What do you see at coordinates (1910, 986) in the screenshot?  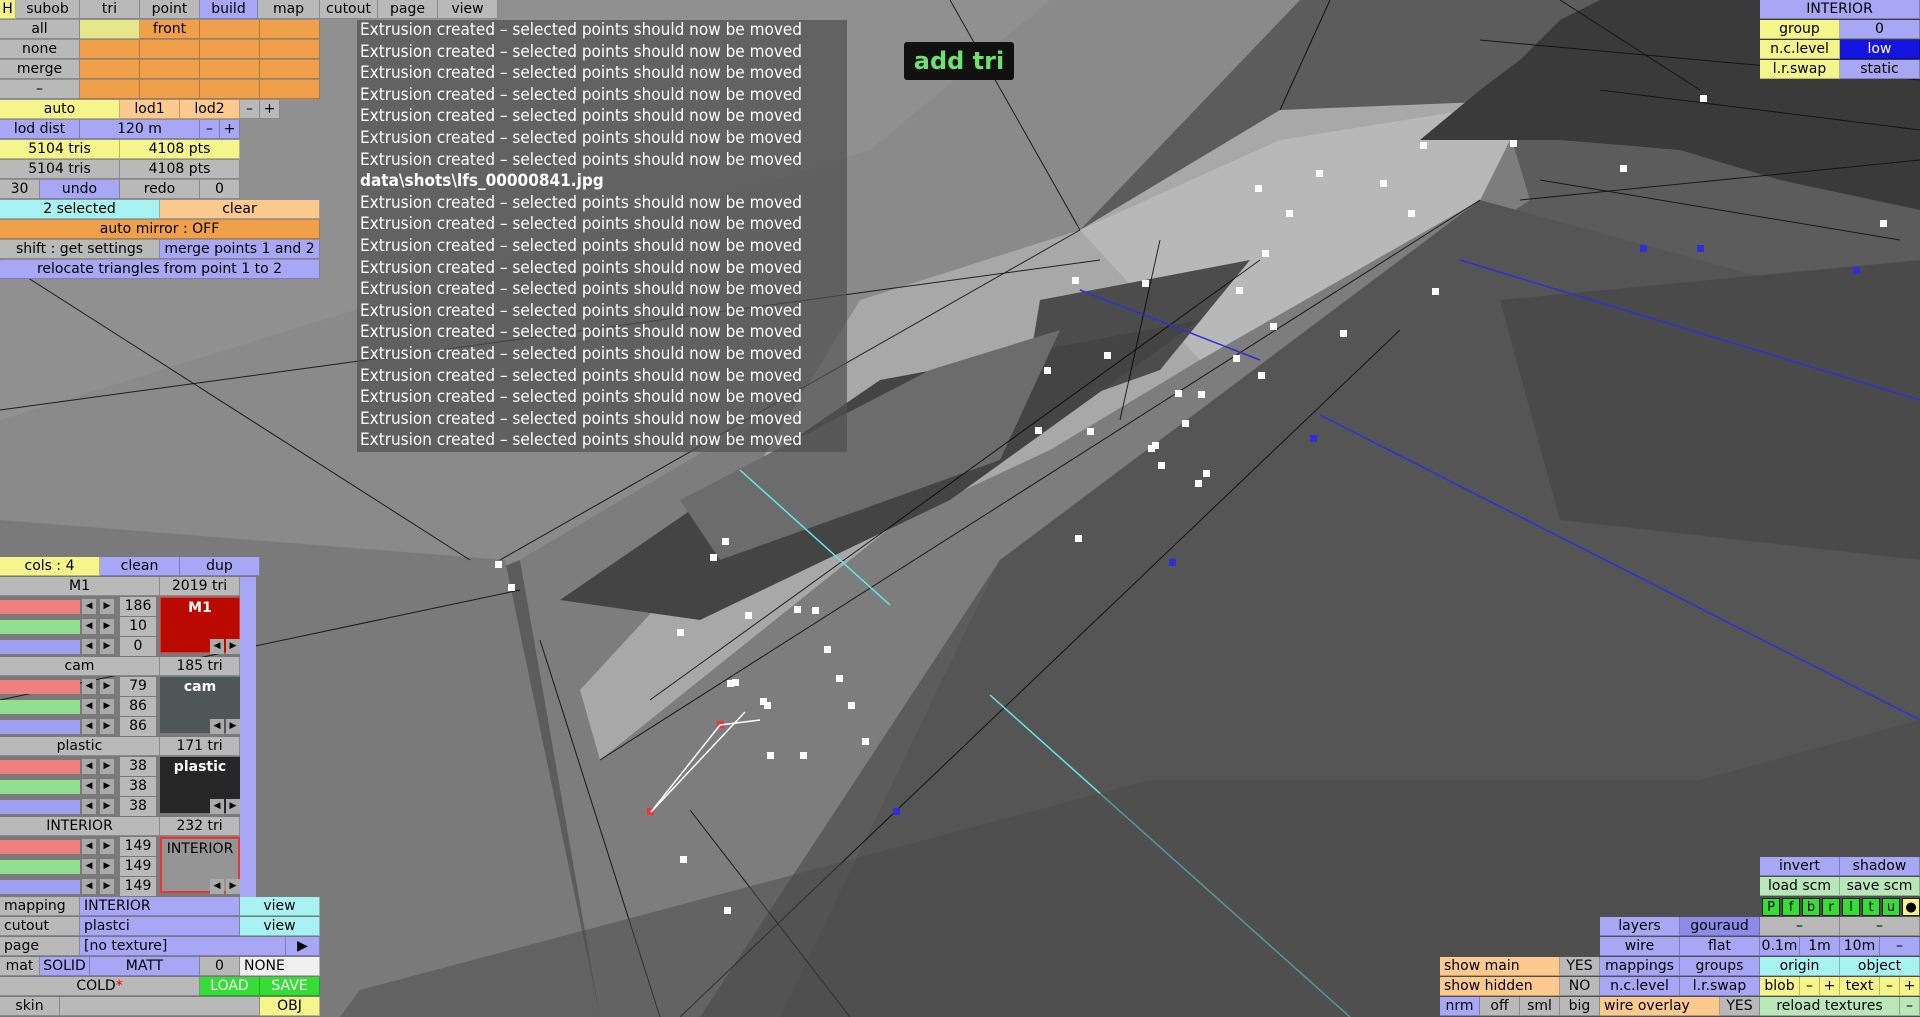 I see `text-plus-button: +` at bounding box center [1910, 986].